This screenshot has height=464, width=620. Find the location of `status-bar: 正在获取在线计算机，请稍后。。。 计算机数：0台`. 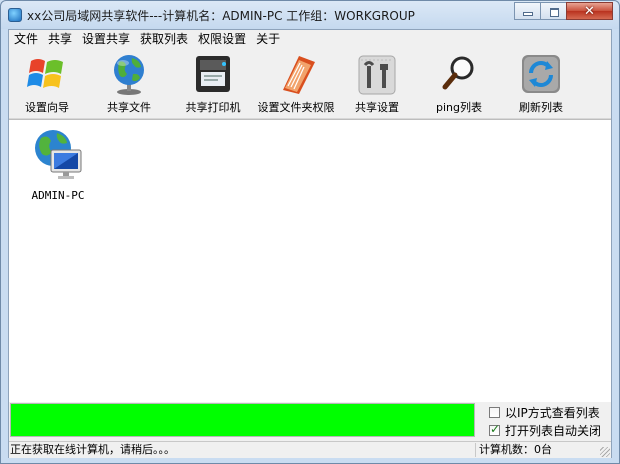

status-bar: 正在获取在线计算机，请稍后。。。 计算机数：0台 is located at coordinates (310, 449).